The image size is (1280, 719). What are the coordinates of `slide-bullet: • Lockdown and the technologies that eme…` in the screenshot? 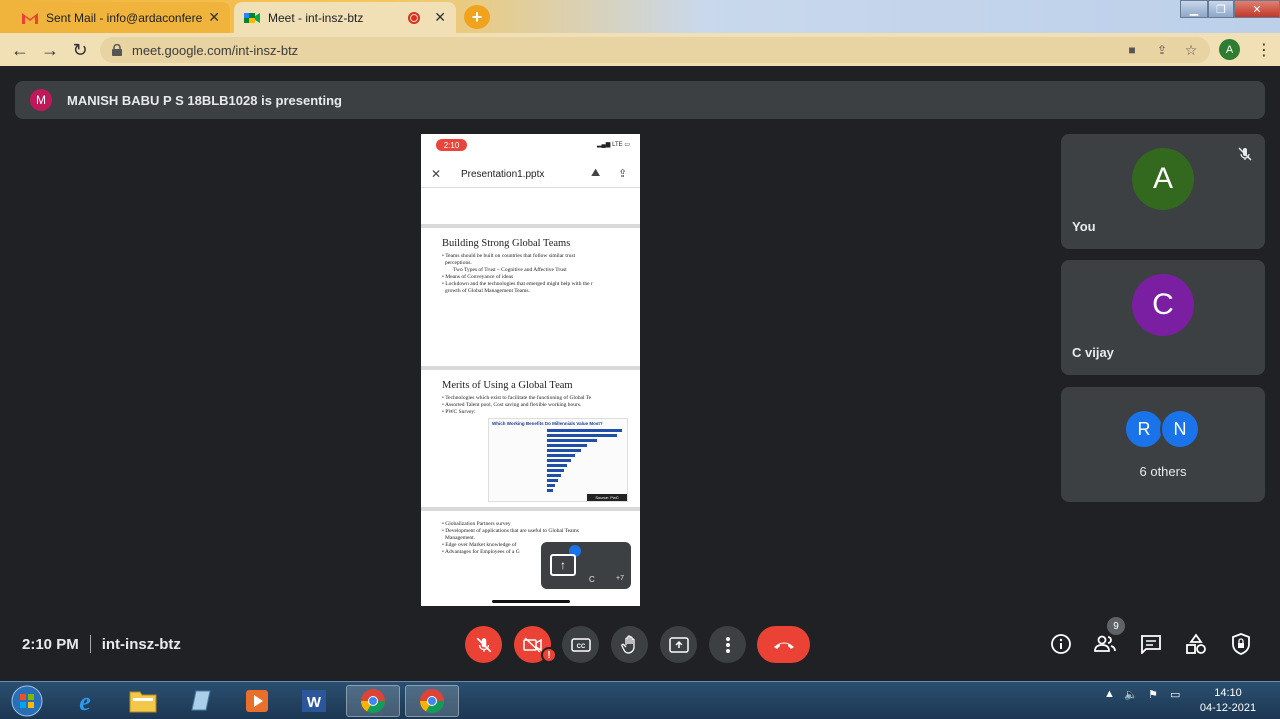 It's located at (517, 284).